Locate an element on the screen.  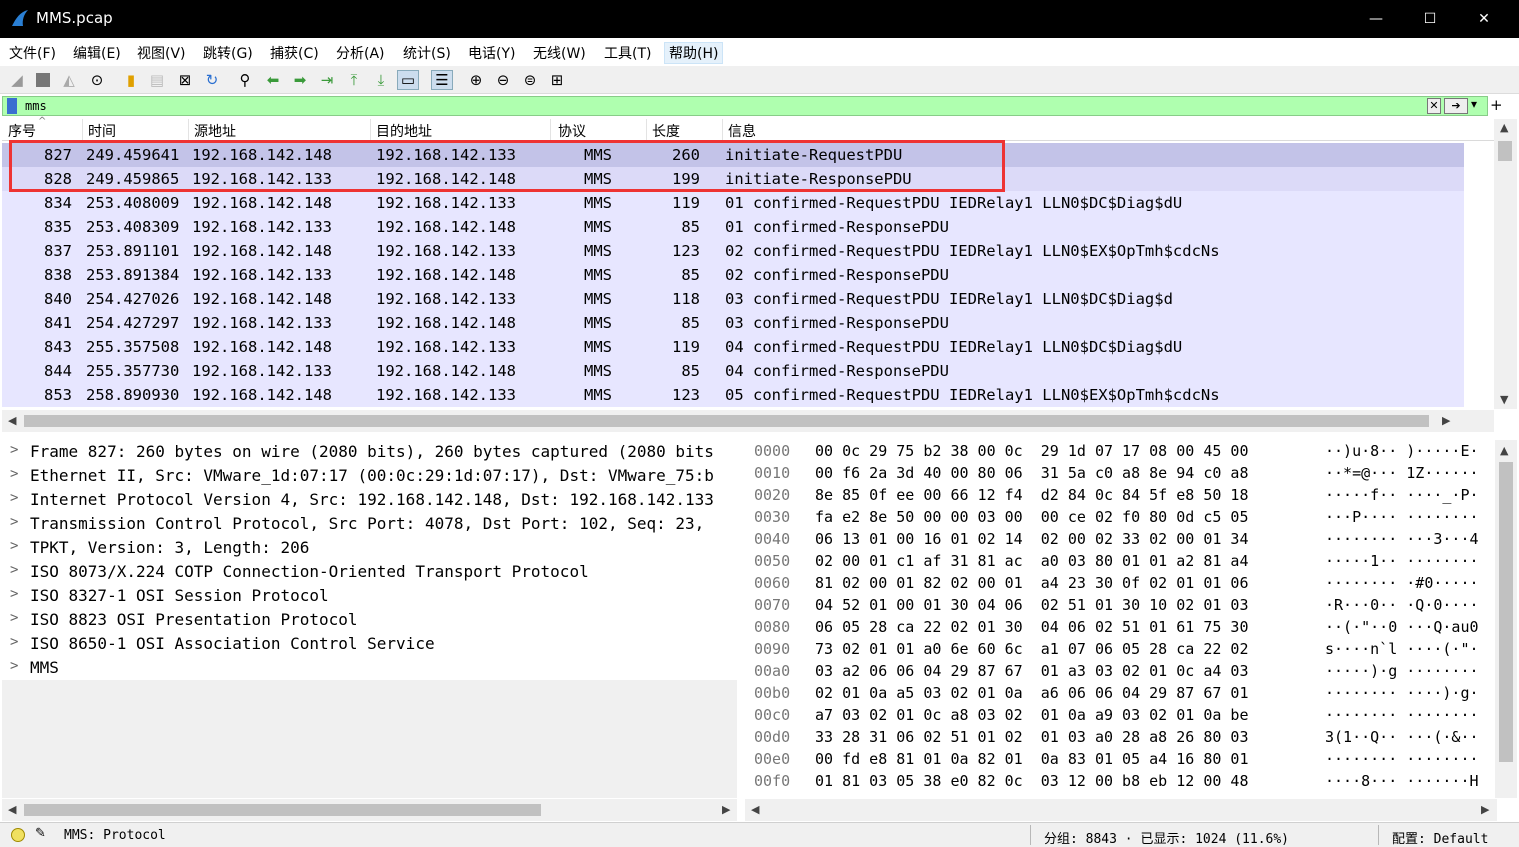
go-to-packet-icon: ⇥ is located at coordinates (327, 80).